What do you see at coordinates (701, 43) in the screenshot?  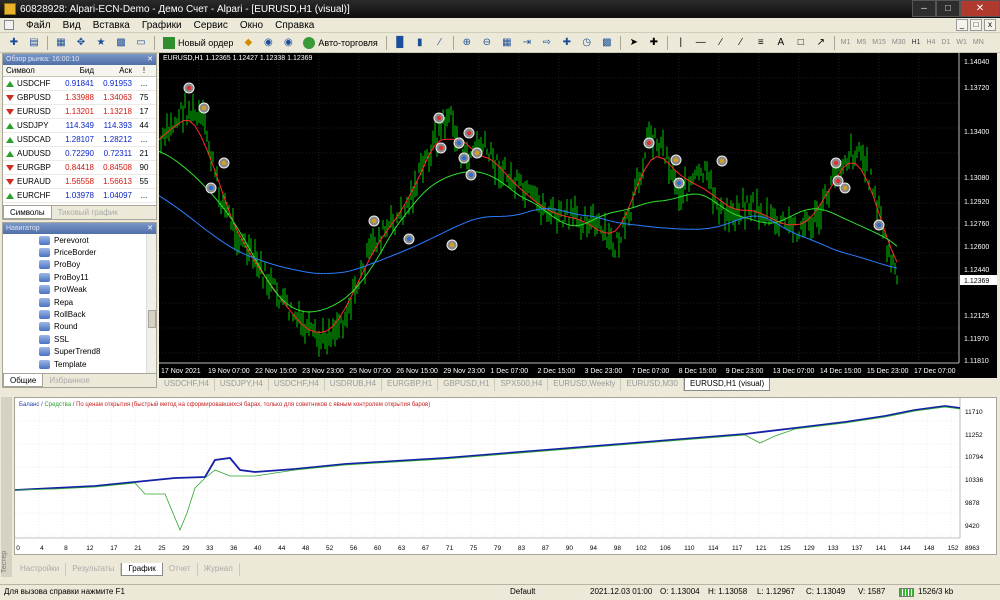 I see `horizontal-line-icon: —` at bounding box center [701, 43].